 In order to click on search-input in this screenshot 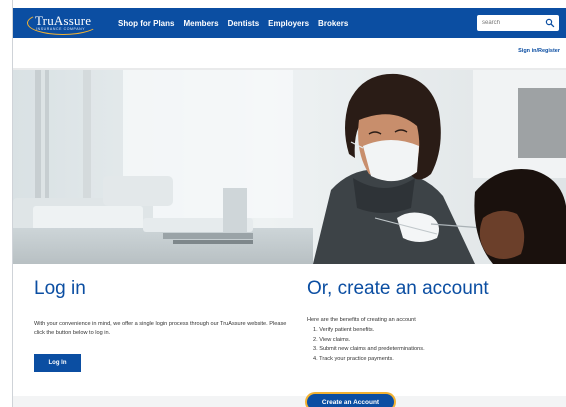, I will do `click(510, 23)`.